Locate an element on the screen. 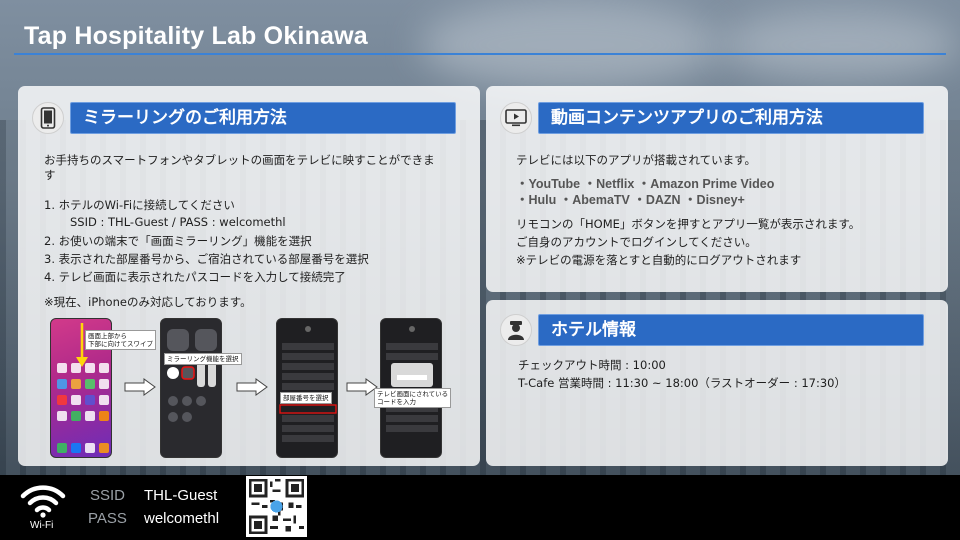  callout-mirroring: ミラーリング機能を選択 is located at coordinates (203, 359).